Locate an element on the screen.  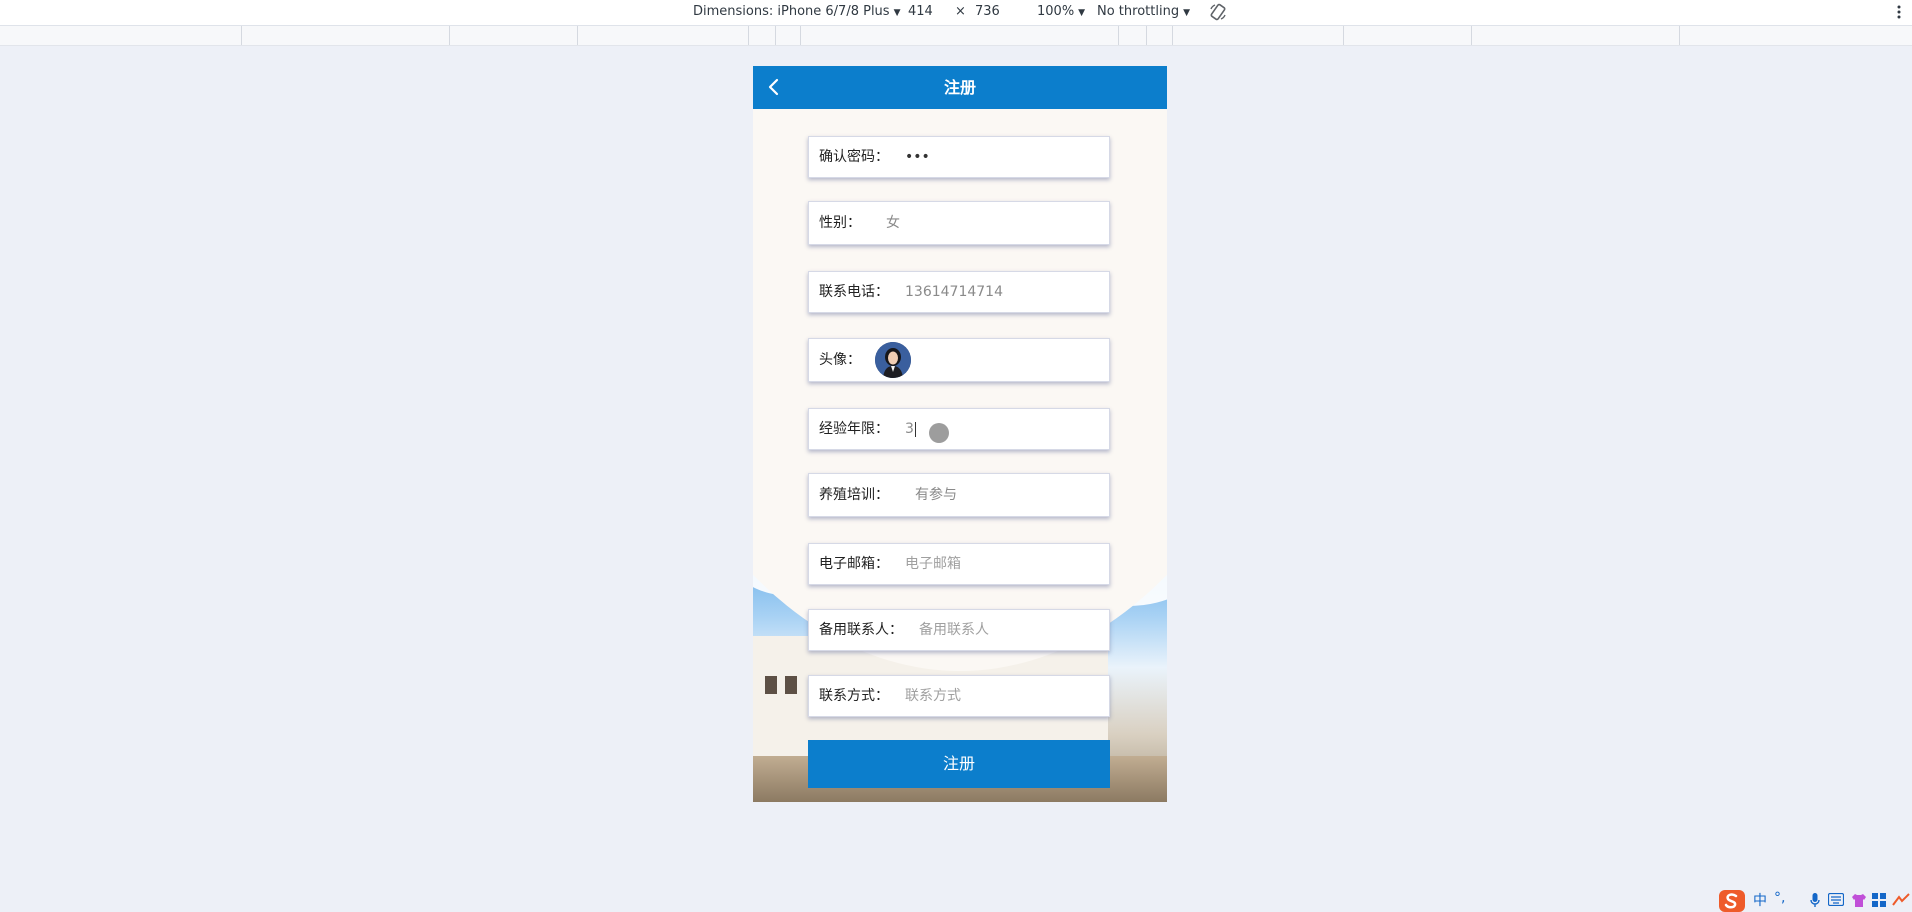
confirm-password-field: 确认密码： ••• is located at coordinates (959, 157).